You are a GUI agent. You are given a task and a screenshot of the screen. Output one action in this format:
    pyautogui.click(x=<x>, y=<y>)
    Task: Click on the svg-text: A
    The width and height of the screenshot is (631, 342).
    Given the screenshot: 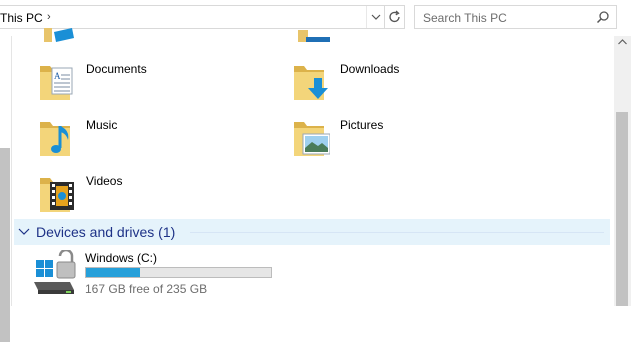 What is the action you would take?
    pyautogui.click(x=57, y=76)
    